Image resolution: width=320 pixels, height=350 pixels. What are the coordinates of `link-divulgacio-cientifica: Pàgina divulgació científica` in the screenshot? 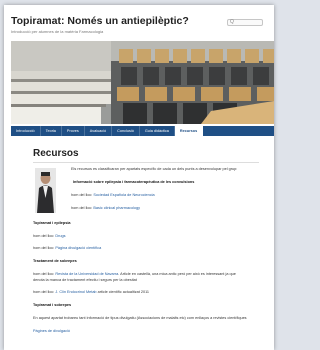 It's located at (78, 248).